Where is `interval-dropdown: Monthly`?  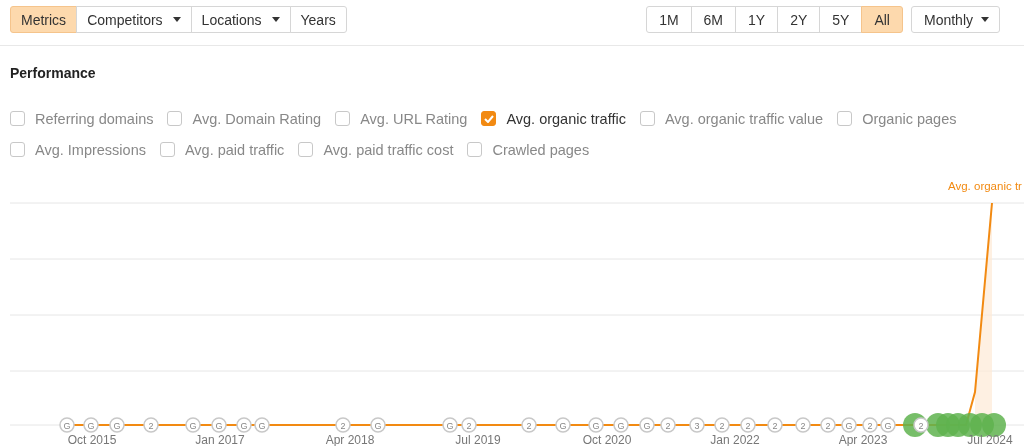
interval-dropdown: Monthly is located at coordinates (955, 19).